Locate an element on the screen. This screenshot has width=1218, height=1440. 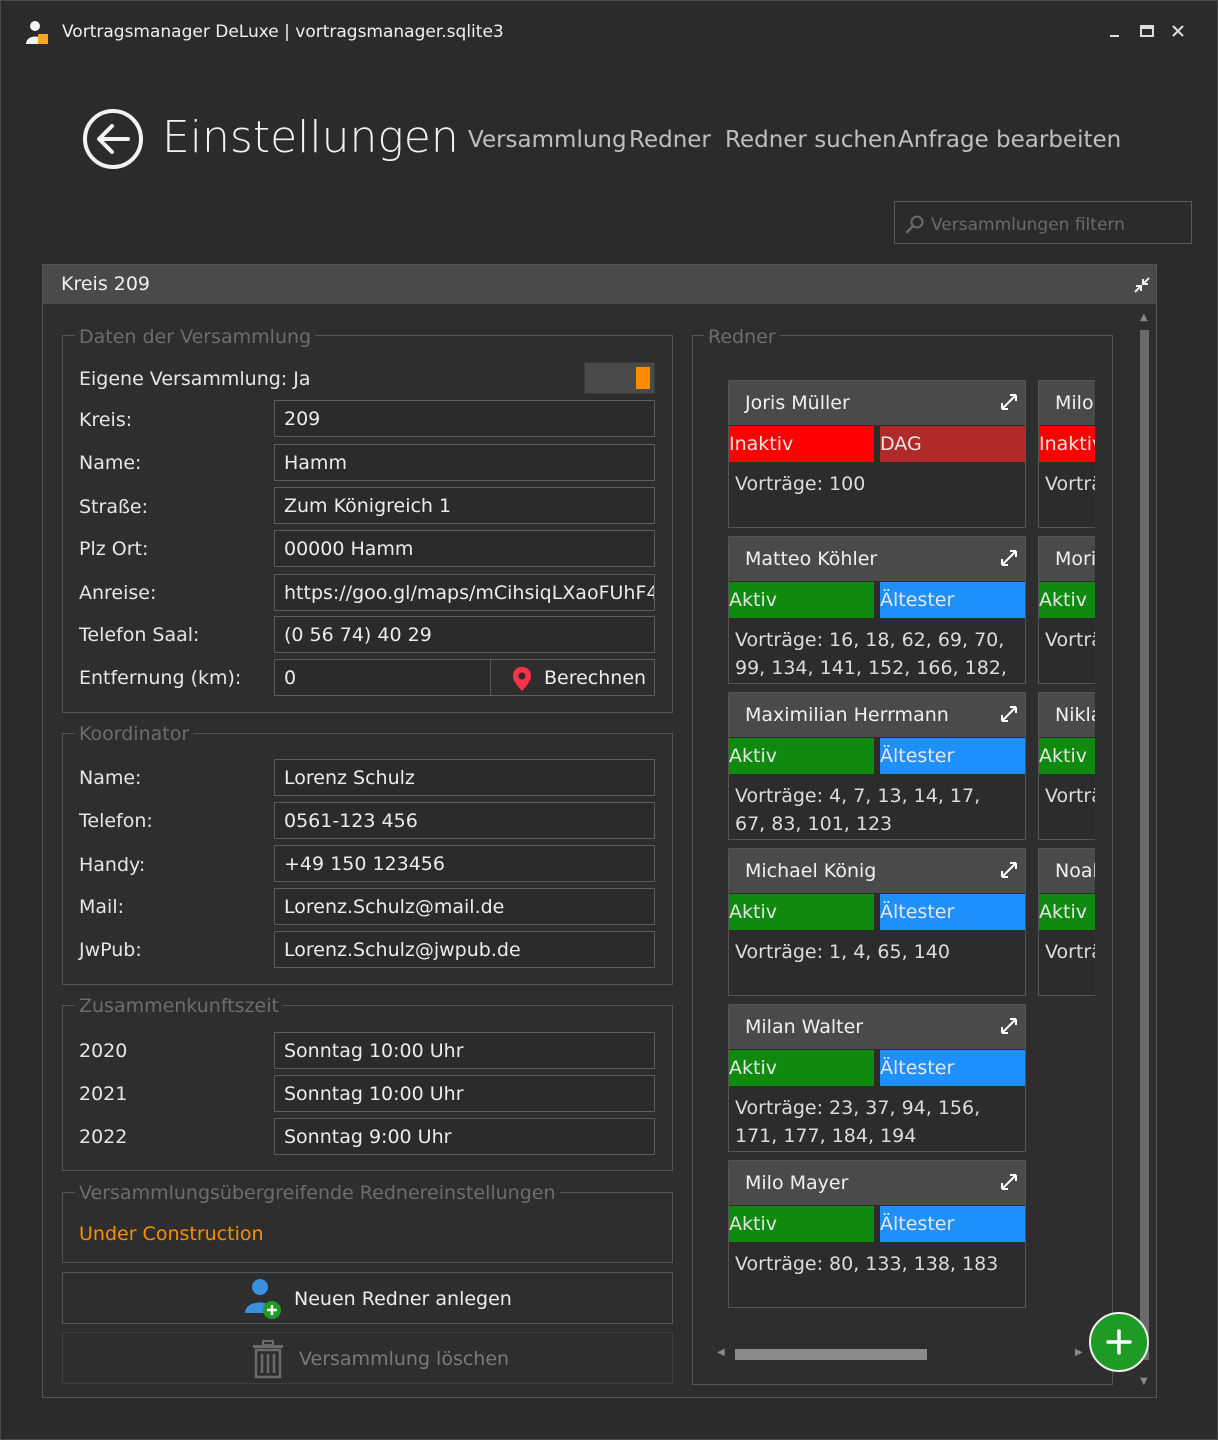
field-label-entfernung: Entfernung (km): is located at coordinates (160, 678).